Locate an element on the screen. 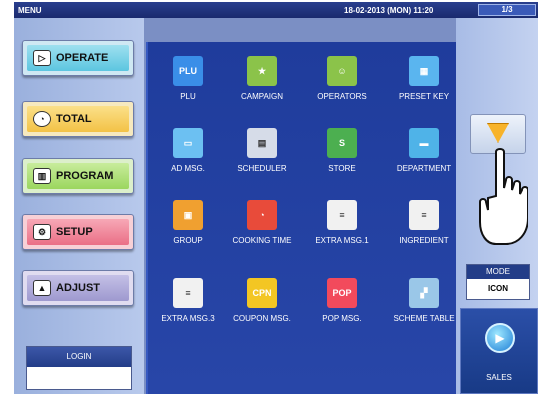 This screenshot has height=396, width=538. star-icon: ★ is located at coordinates (262, 71).